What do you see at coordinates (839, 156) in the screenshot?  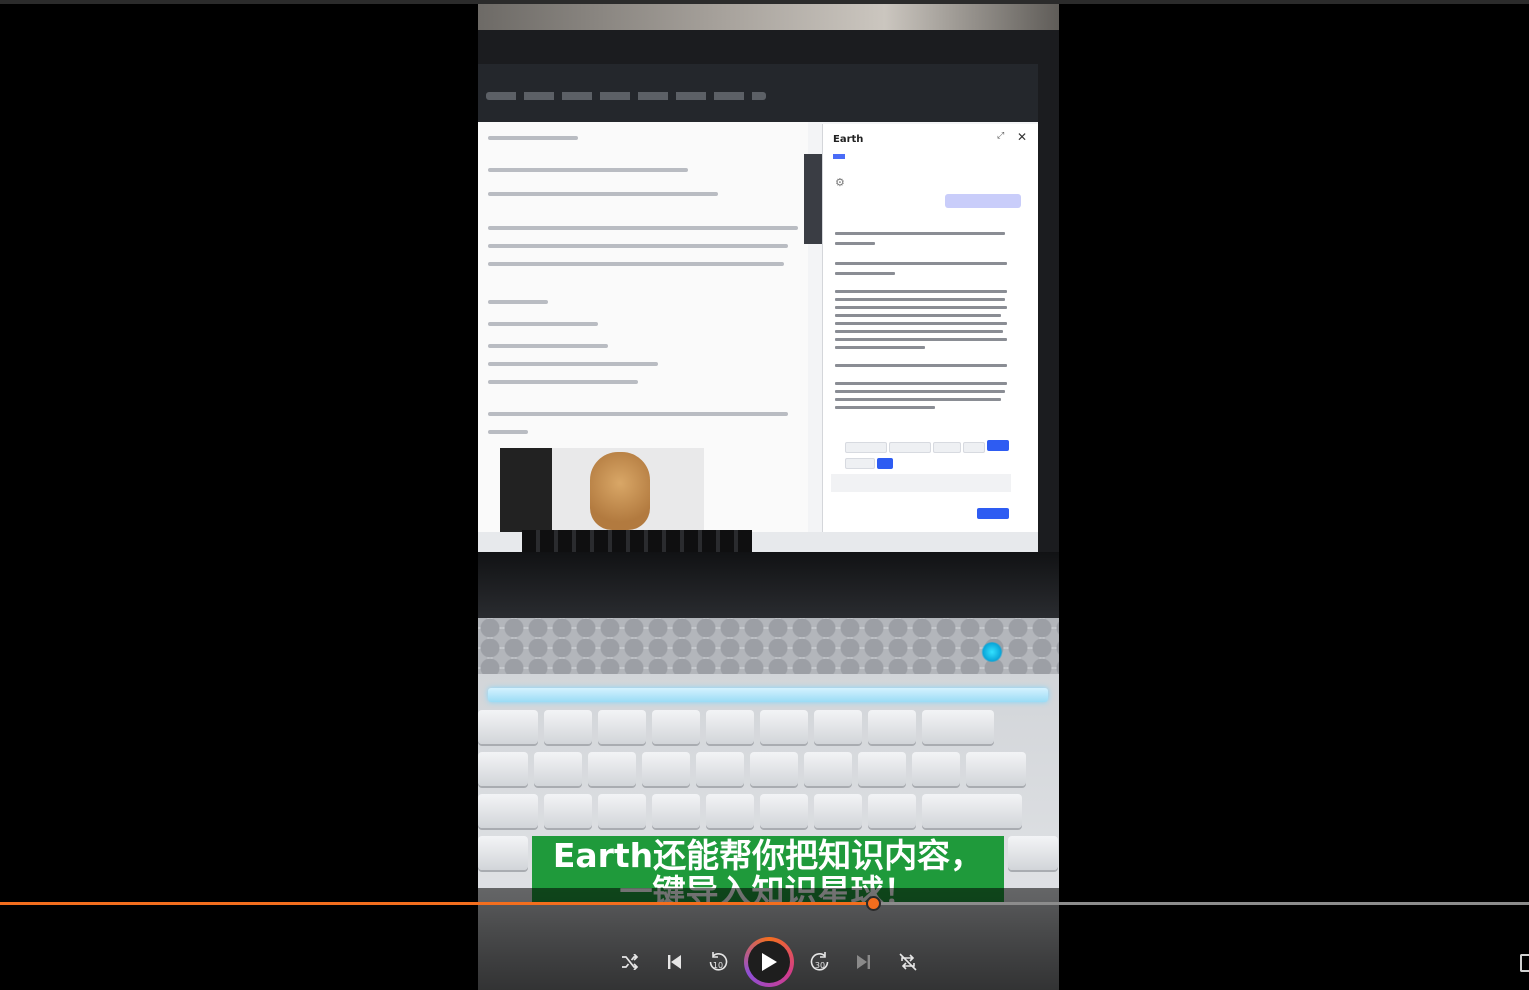 I see `panel-active-tab` at bounding box center [839, 156].